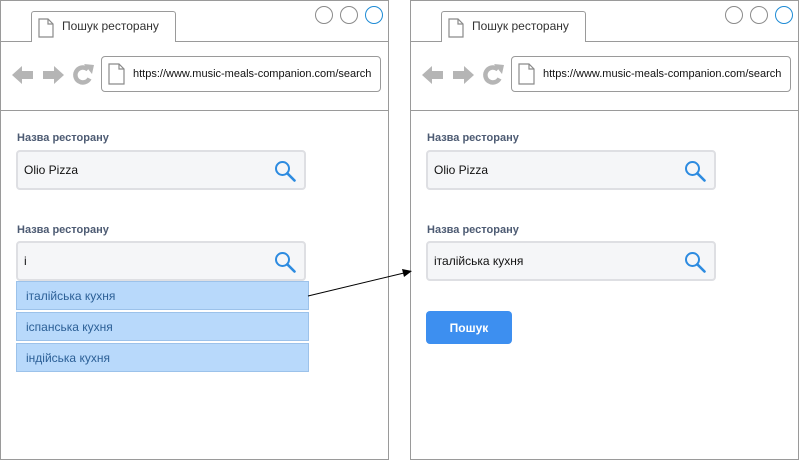  I want to click on field-value: італійська кухня, so click(479, 261).